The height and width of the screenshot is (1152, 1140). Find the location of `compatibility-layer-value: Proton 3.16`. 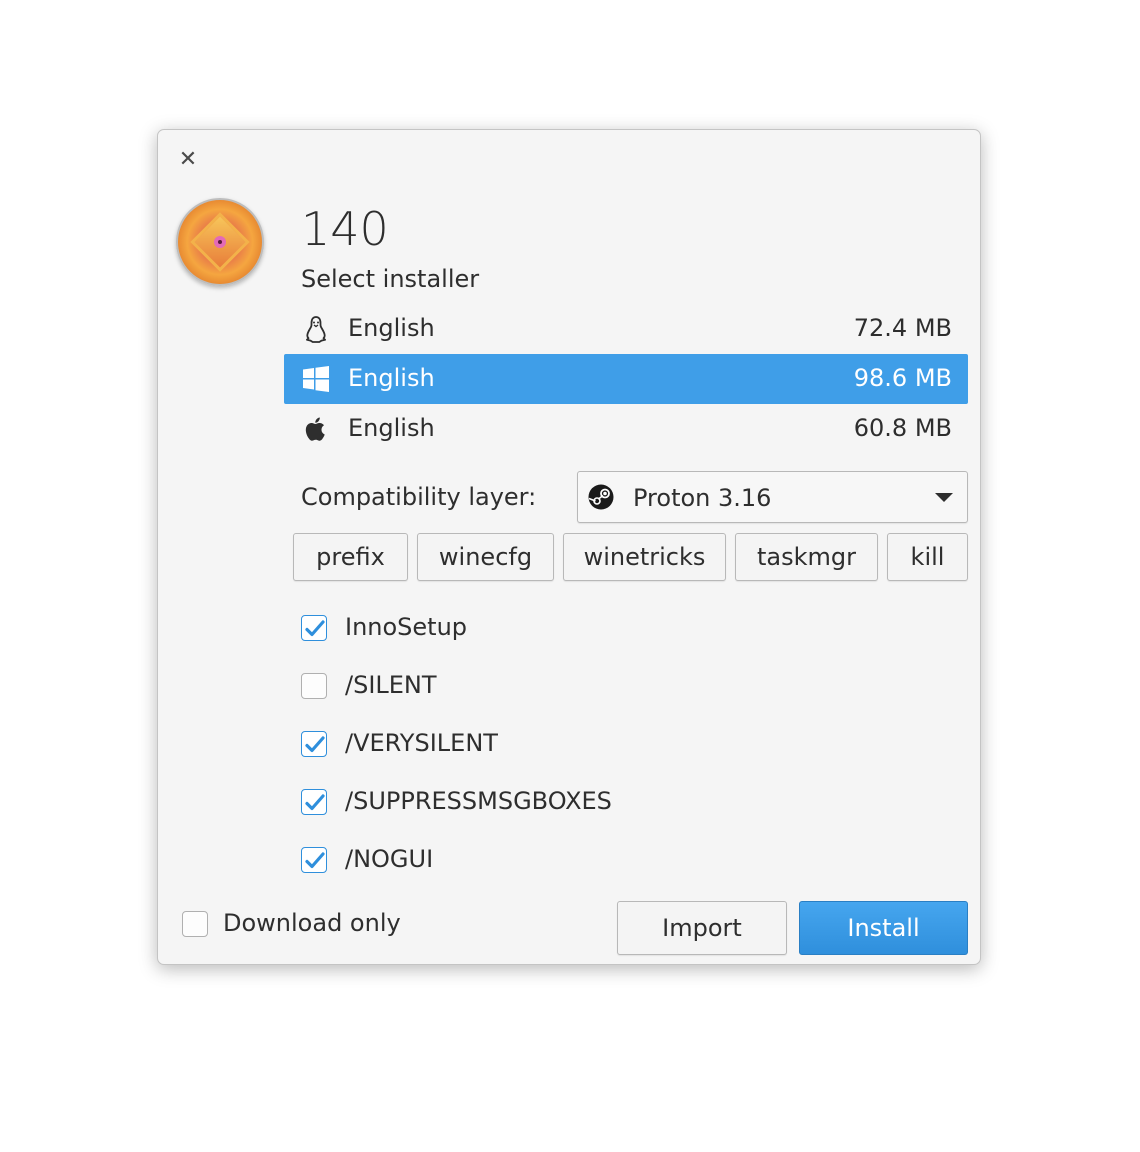

compatibility-layer-value: Proton 3.16 is located at coordinates (702, 498).